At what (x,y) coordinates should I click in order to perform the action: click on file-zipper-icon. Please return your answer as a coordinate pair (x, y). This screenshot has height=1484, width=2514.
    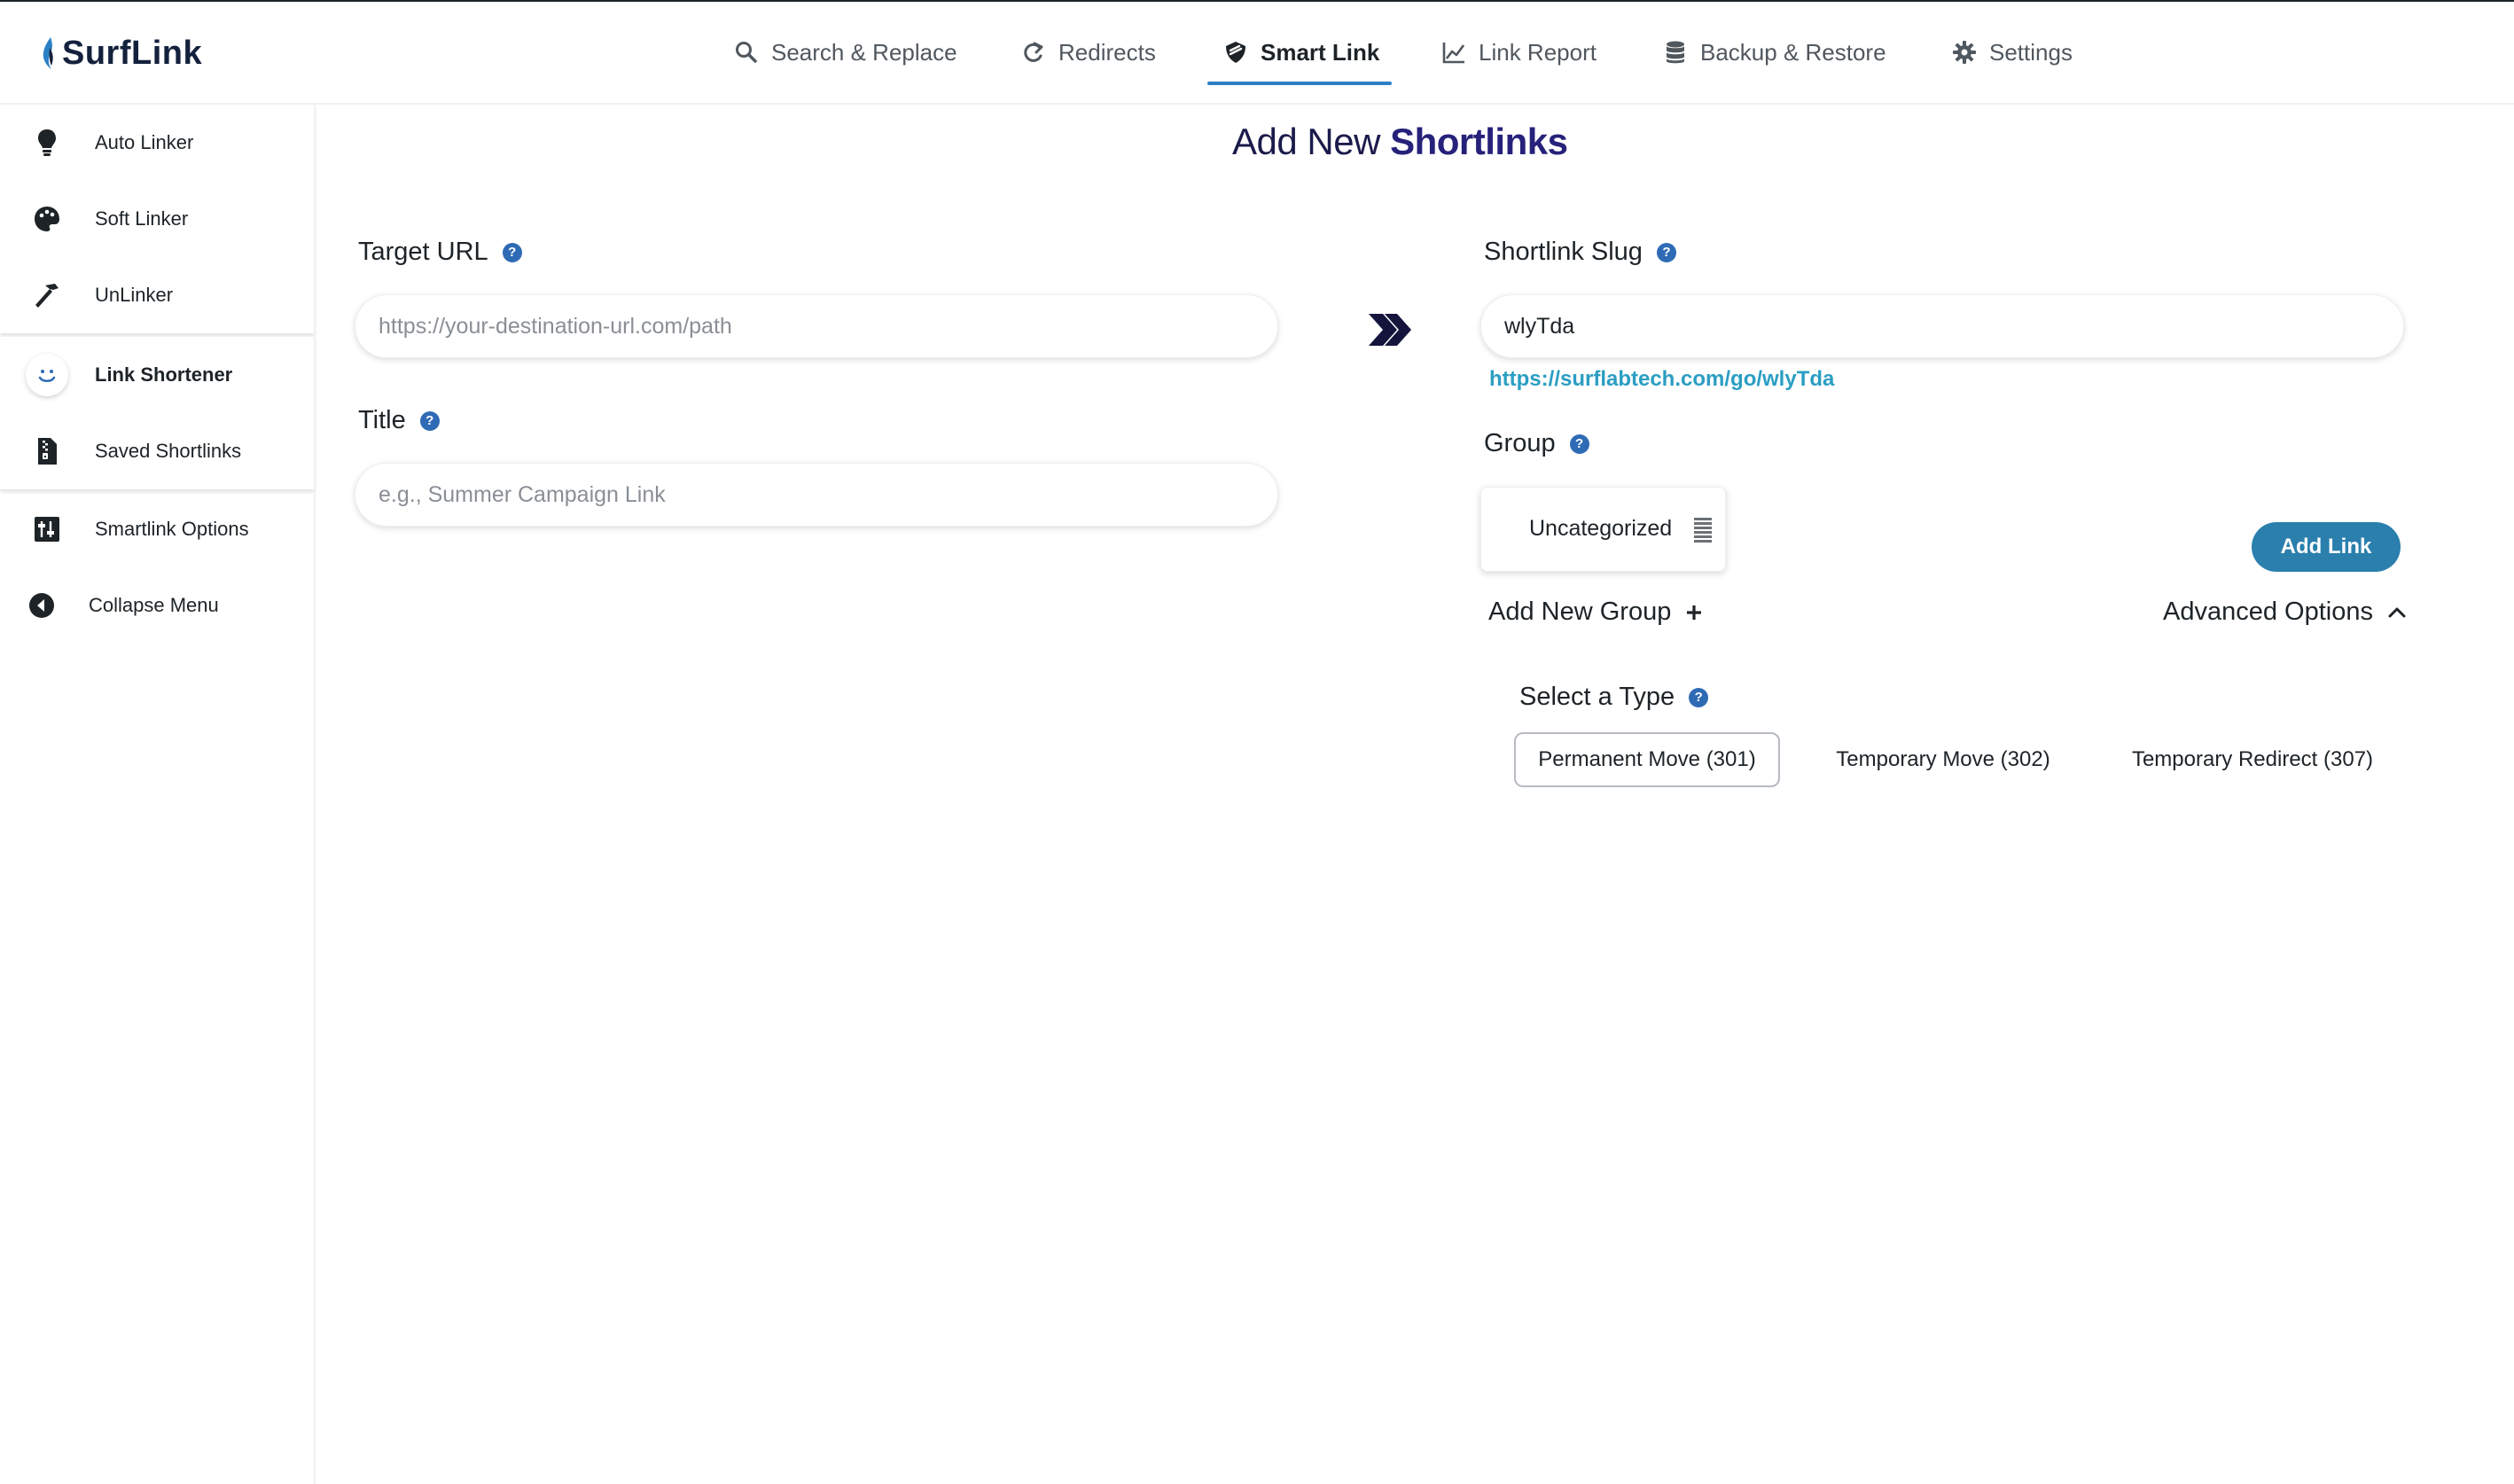
    Looking at the image, I should click on (47, 451).